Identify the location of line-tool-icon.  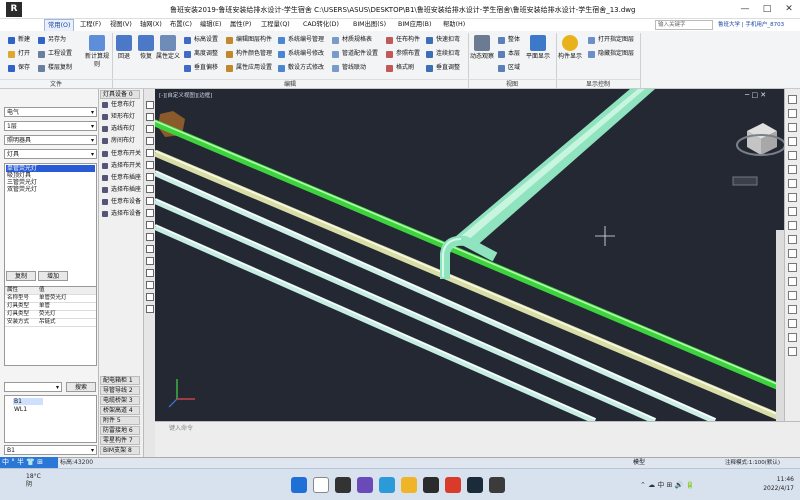
(150, 105).